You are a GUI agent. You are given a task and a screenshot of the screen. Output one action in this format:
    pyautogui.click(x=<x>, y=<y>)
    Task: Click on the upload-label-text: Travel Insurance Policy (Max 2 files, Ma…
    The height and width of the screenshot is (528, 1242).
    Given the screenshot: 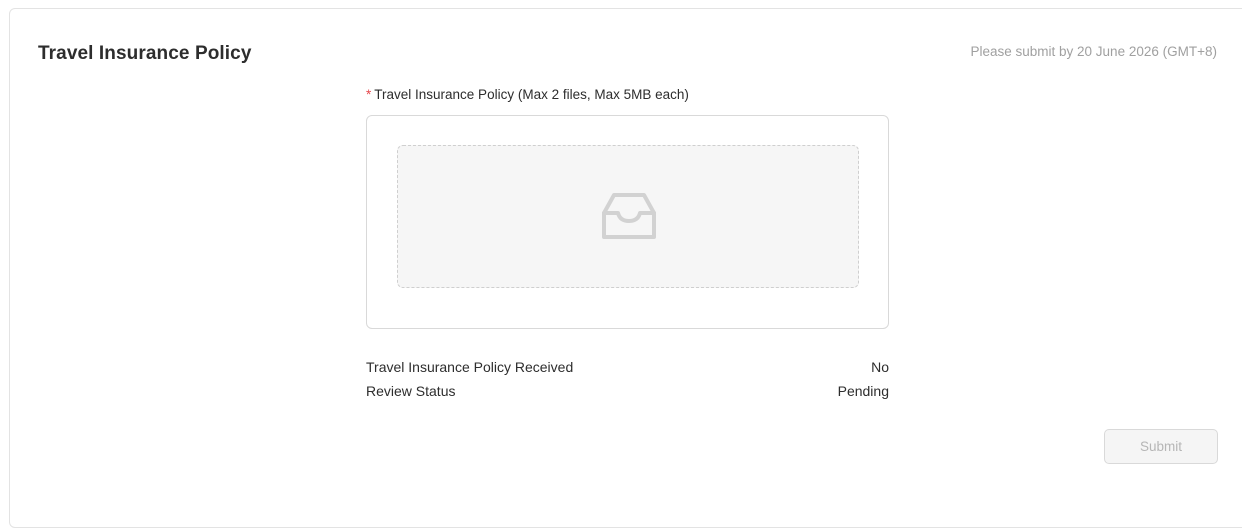 What is the action you would take?
    pyautogui.click(x=531, y=94)
    